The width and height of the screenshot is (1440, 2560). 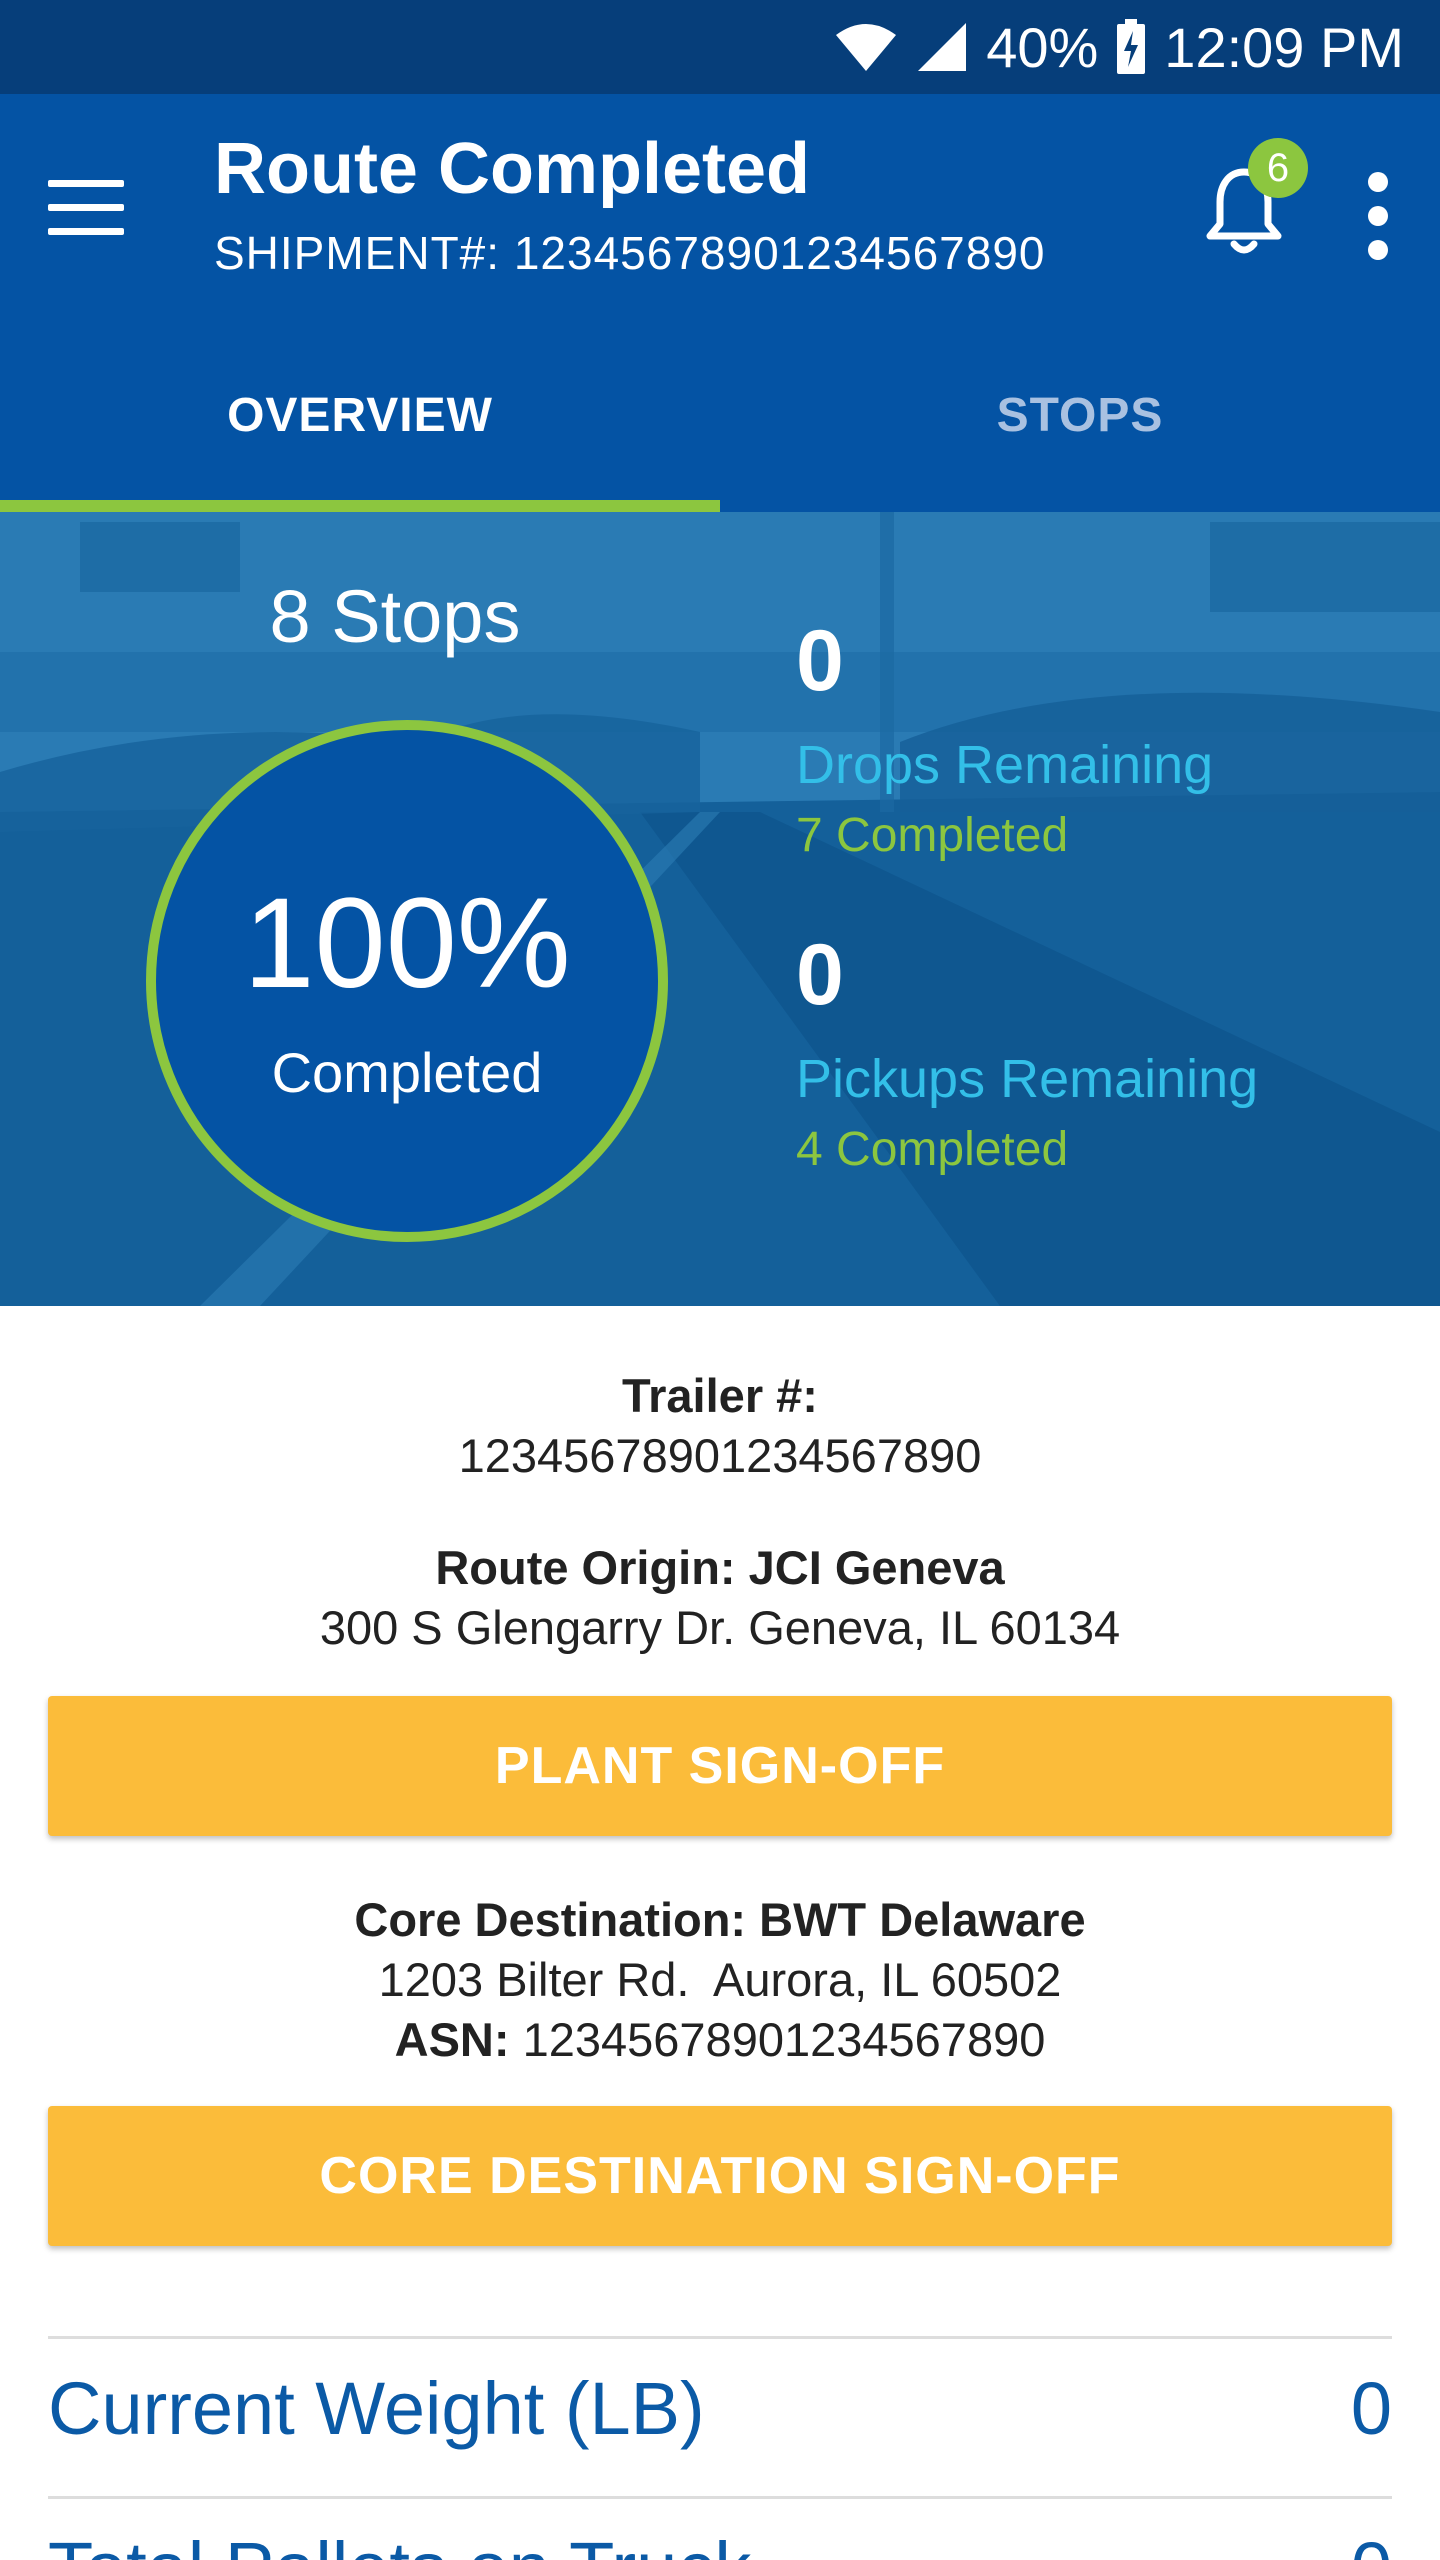 I want to click on battery-percent: 40%, so click(x=1042, y=47).